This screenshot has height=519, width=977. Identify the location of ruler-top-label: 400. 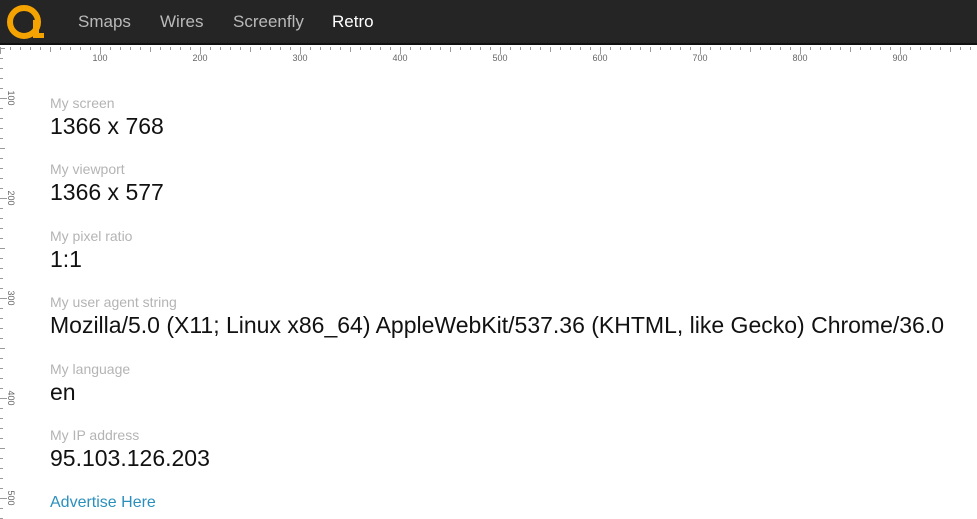
(399, 58).